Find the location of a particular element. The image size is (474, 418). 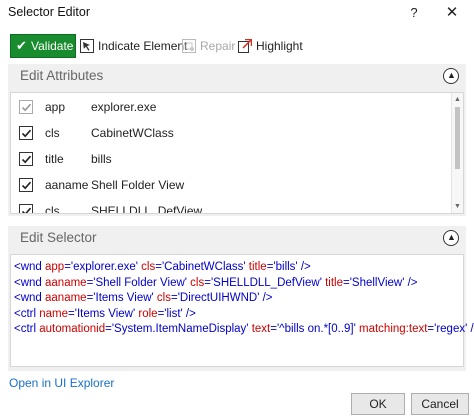

selector-attr-value: 'DirectUIHWND' is located at coordinates (218, 298).